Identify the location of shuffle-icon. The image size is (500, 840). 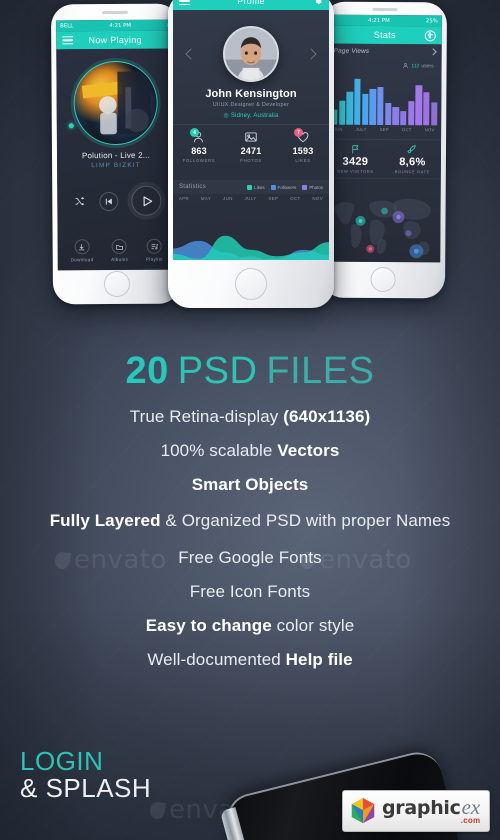
(78, 201).